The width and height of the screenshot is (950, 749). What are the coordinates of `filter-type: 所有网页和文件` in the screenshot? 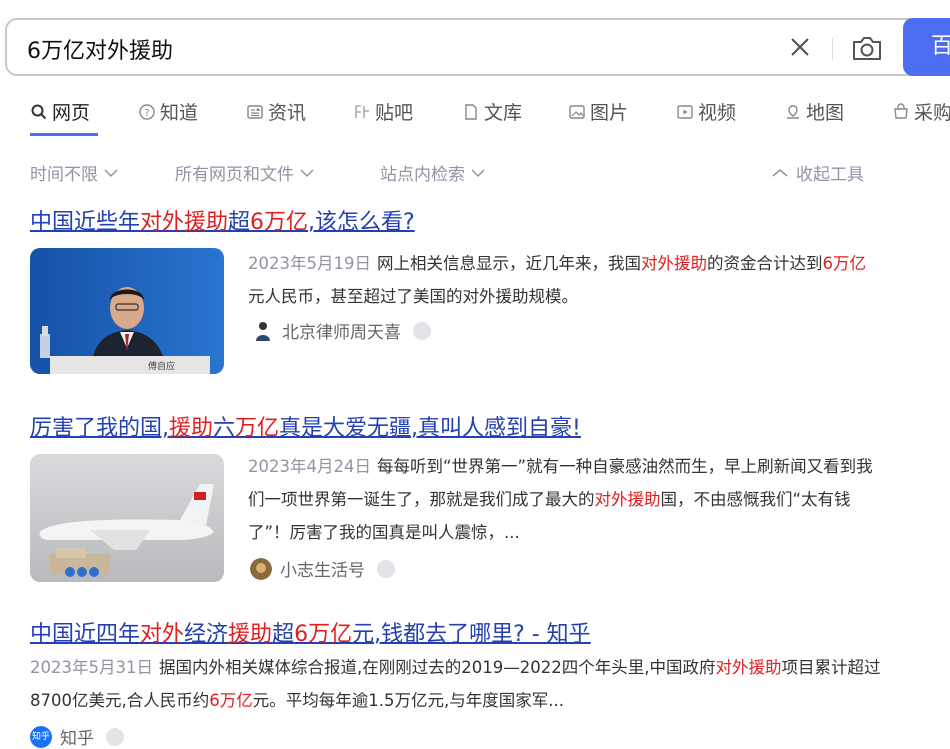 It's located at (244, 172).